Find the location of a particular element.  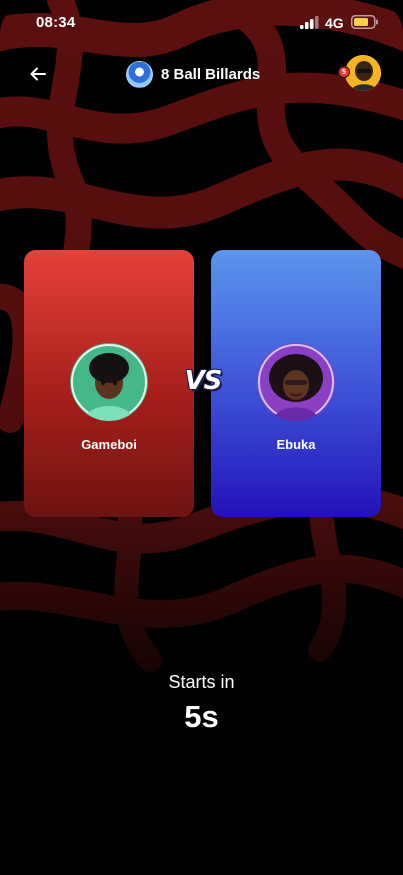

profile-button: 5 is located at coordinates (359, 74).